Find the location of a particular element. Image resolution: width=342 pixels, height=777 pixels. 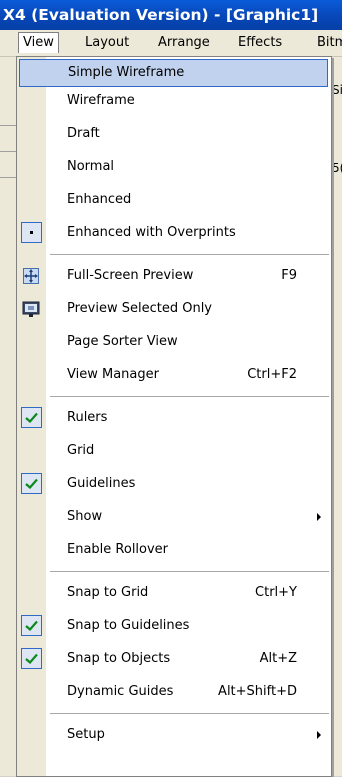

menu-item-shortcut: Alt+Shift+D is located at coordinates (257, 691).